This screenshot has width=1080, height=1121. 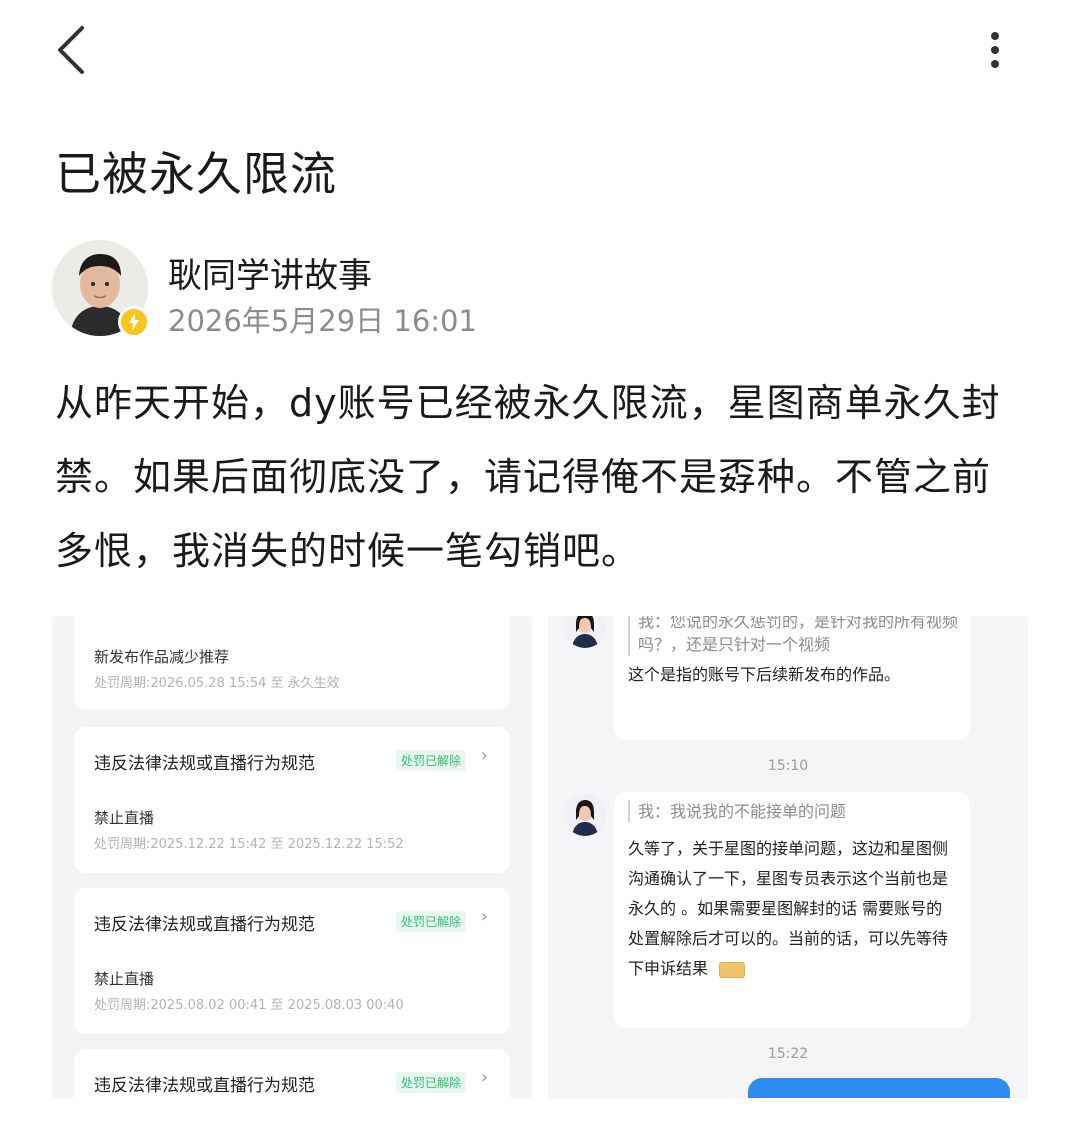 What do you see at coordinates (764, 674) in the screenshot?
I see `agent-reply: 这个是指的账号下后续新发布的作品。` at bounding box center [764, 674].